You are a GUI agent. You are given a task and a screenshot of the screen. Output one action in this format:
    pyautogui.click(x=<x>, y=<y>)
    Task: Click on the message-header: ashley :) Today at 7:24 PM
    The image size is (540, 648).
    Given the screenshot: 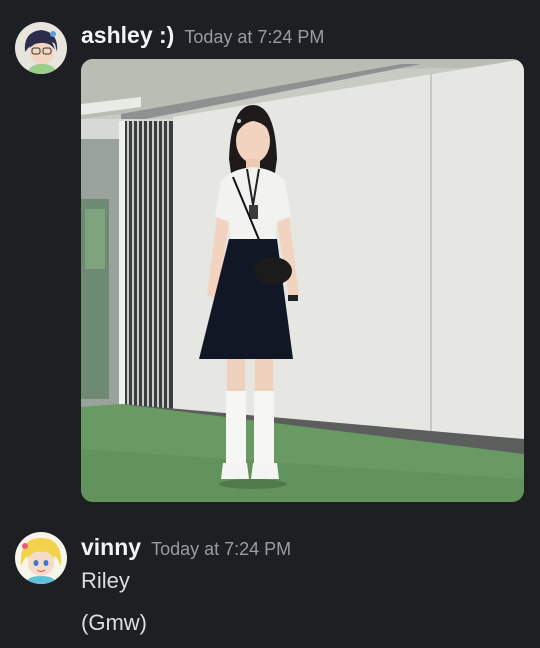 What is the action you would take?
    pyautogui.click(x=202, y=35)
    